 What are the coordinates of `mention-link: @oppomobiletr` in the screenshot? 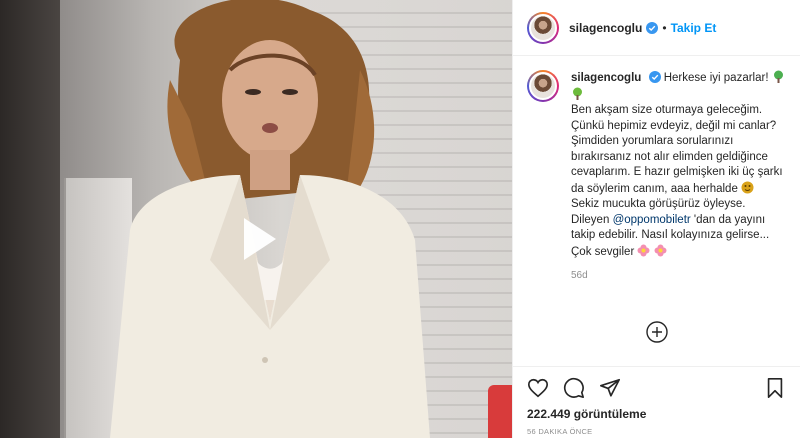 It's located at (652, 220).